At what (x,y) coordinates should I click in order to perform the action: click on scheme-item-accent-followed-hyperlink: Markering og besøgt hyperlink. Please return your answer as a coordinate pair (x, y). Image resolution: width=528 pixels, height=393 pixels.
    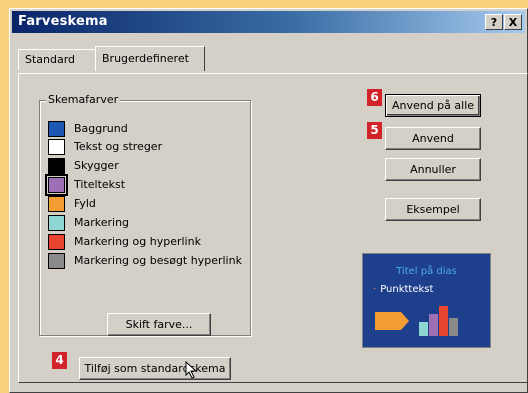
    Looking at the image, I should click on (148, 262).